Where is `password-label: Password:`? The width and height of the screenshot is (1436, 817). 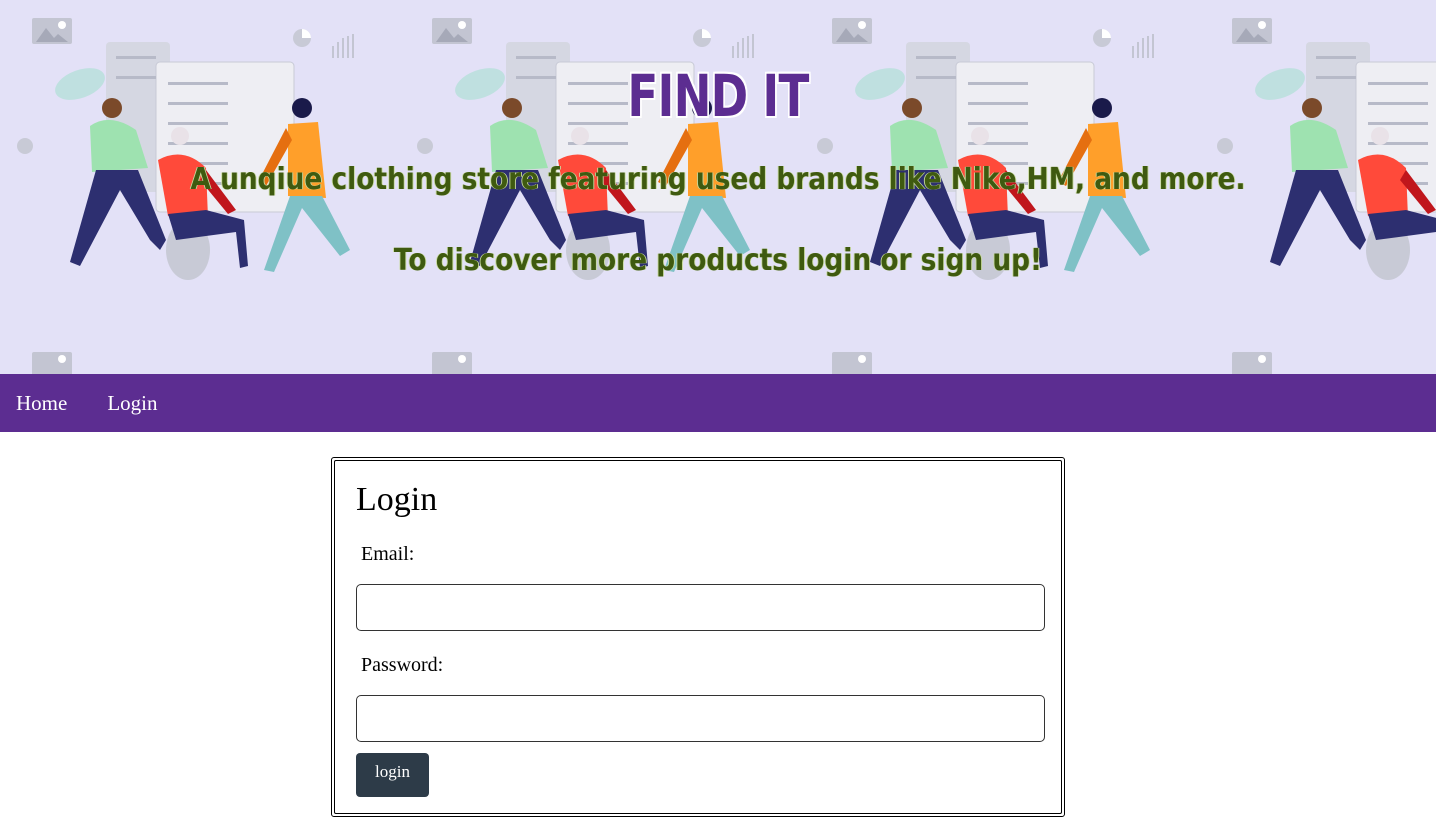 password-label: Password: is located at coordinates (402, 665).